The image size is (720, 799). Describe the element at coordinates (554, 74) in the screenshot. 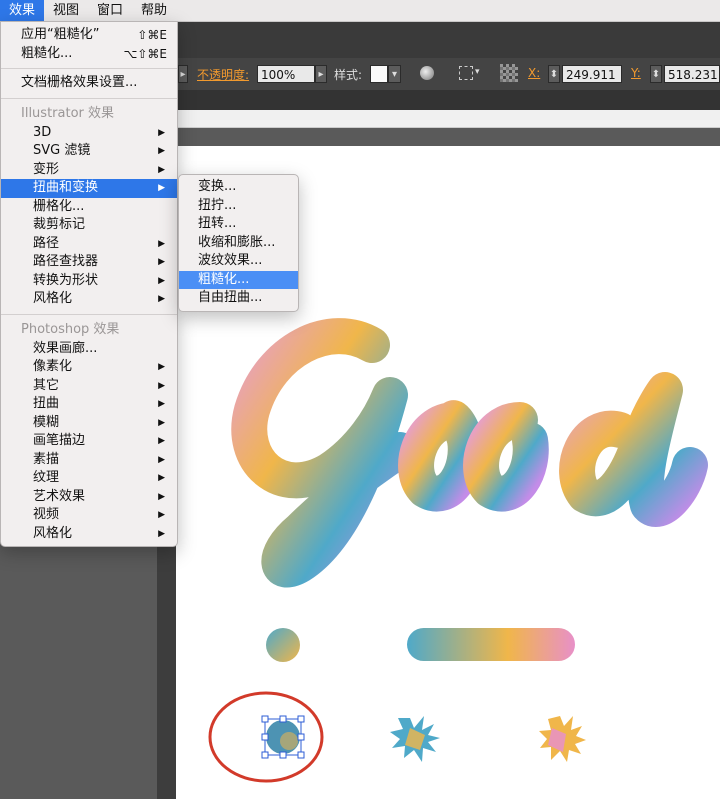

I see `x-stepper: ⬍` at that location.